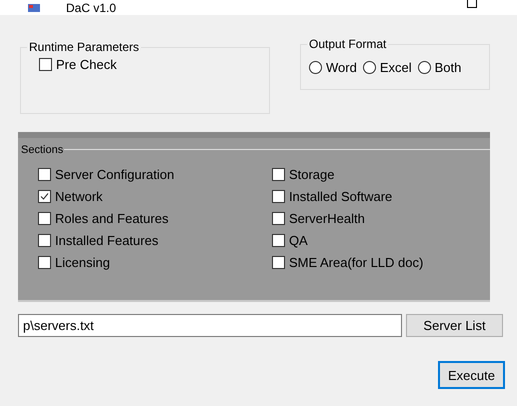 Image resolution: width=517 pixels, height=406 pixels. I want to click on execute-button: Execute, so click(471, 375).